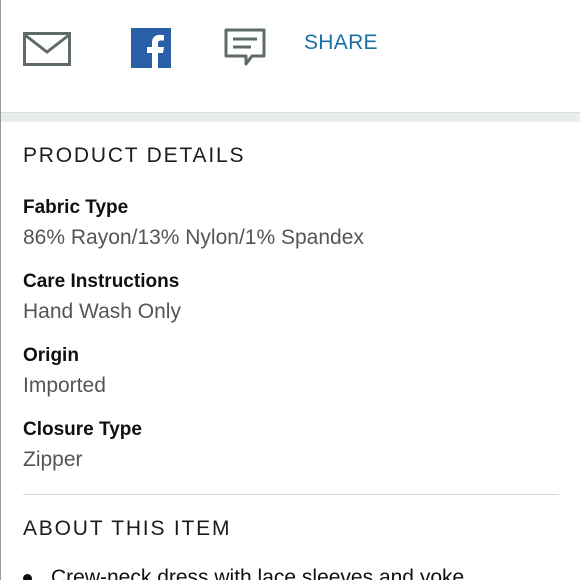 The height and width of the screenshot is (580, 580). I want to click on detail-care-instructions: Care Instructions Hand Wash Only, so click(102, 298).